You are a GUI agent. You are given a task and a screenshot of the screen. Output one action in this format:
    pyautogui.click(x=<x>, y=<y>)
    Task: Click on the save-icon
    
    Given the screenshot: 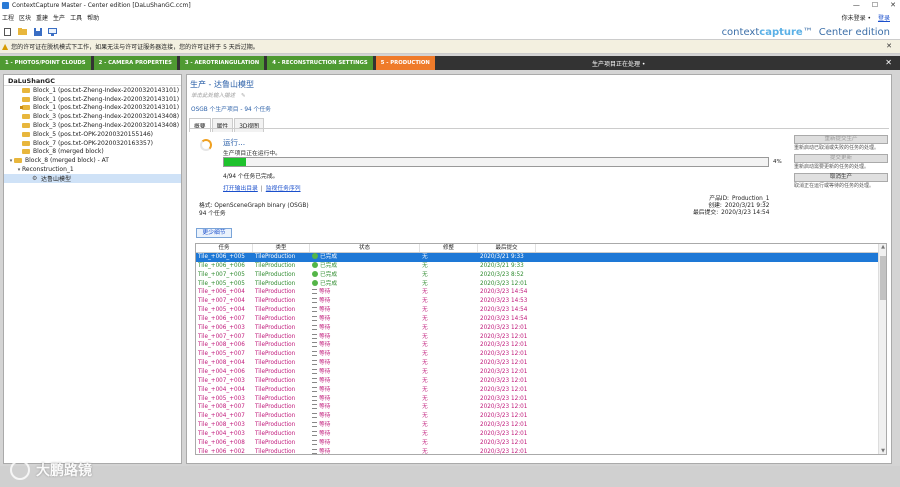 What is the action you would take?
    pyautogui.click(x=37, y=31)
    